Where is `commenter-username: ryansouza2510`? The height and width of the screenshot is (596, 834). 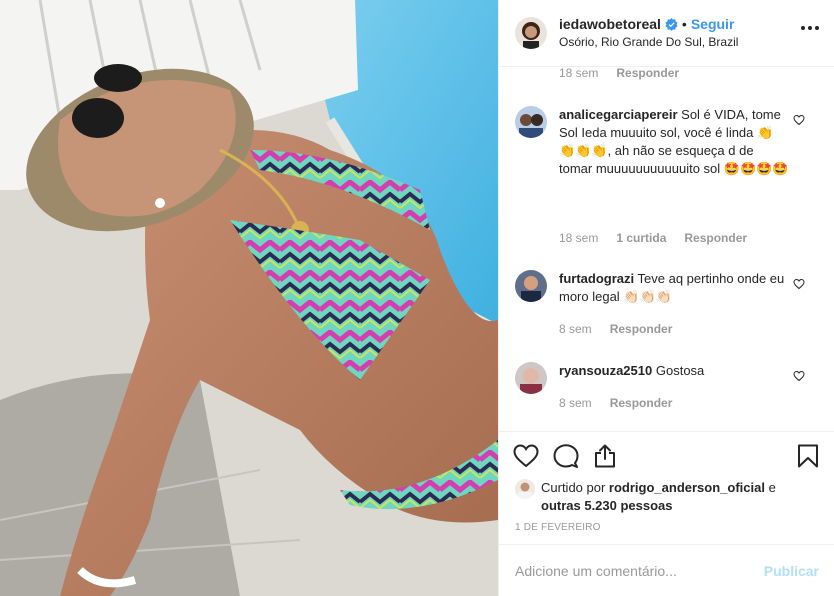 commenter-username: ryansouza2510 is located at coordinates (605, 370).